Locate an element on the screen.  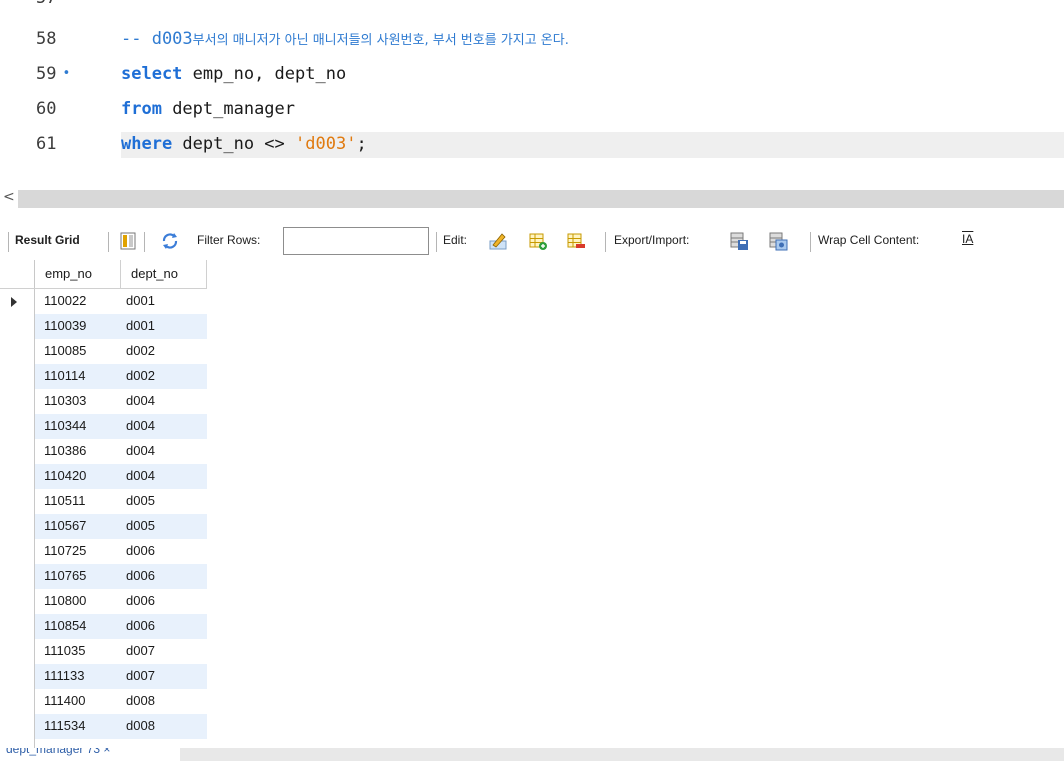
cell-emp-no: 110022 is located at coordinates (65, 300).